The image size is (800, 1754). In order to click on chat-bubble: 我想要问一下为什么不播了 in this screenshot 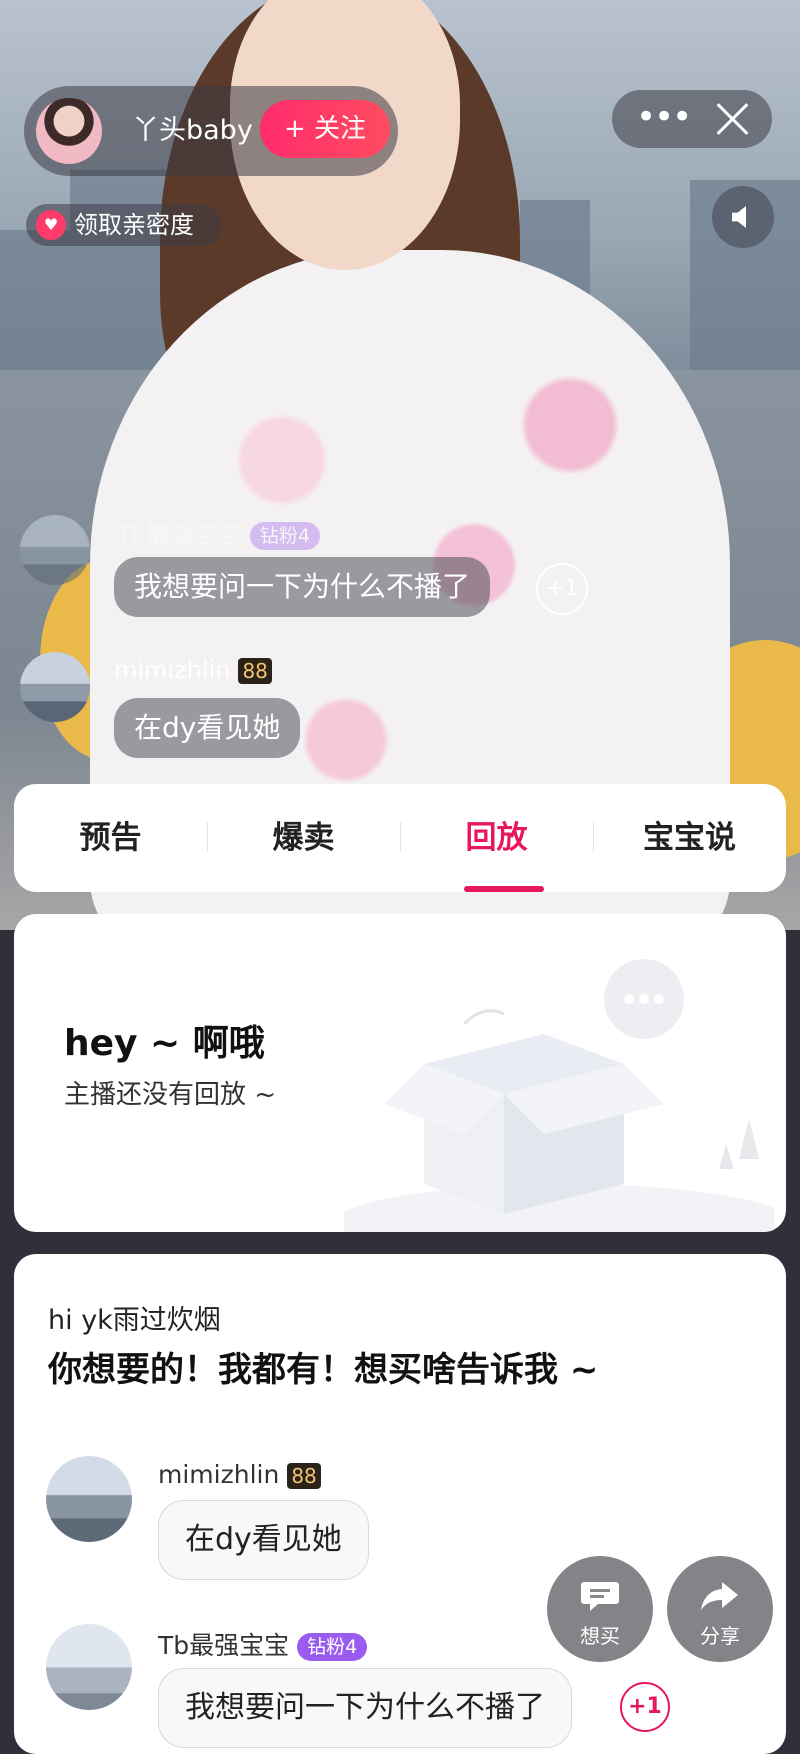, I will do `click(365, 1708)`.